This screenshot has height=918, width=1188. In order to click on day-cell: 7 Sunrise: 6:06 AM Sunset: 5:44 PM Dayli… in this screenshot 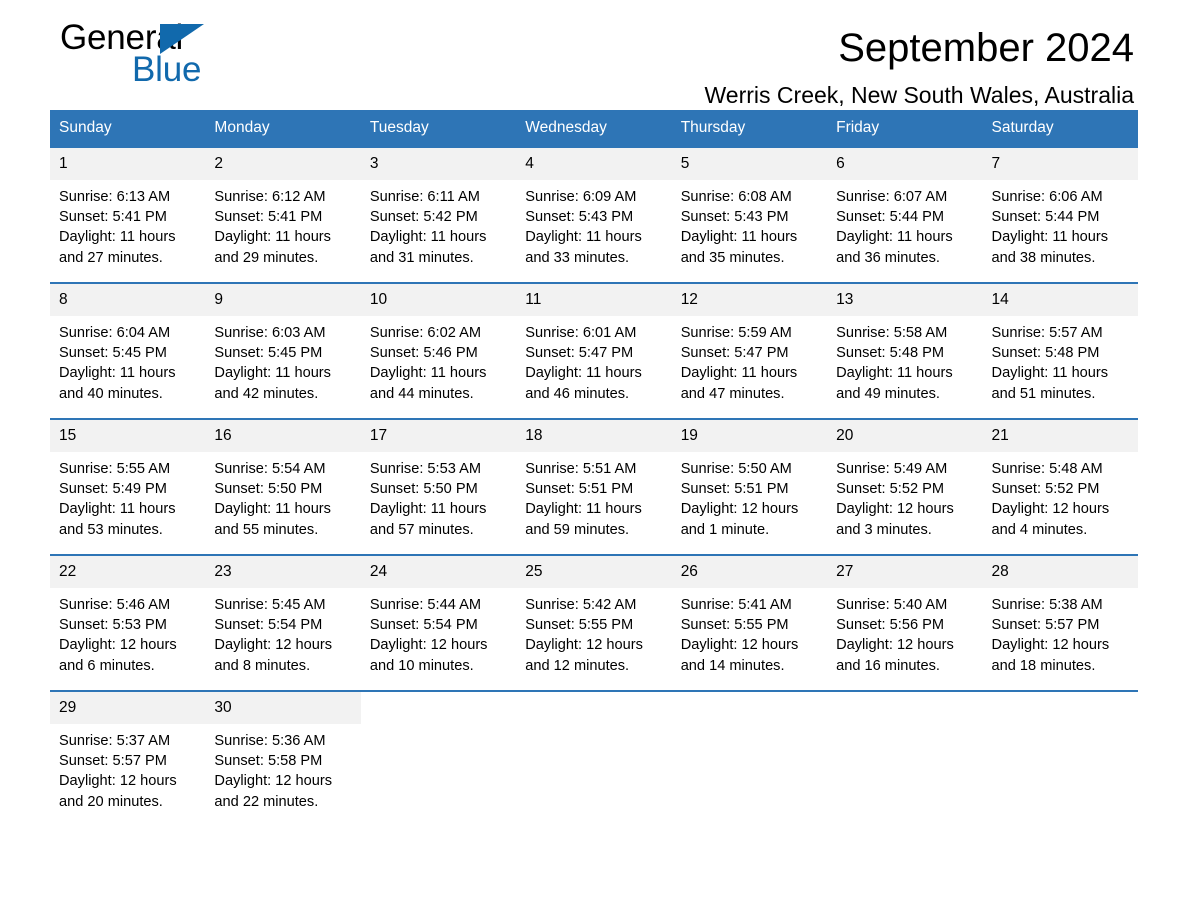, I will do `click(1060, 214)`.